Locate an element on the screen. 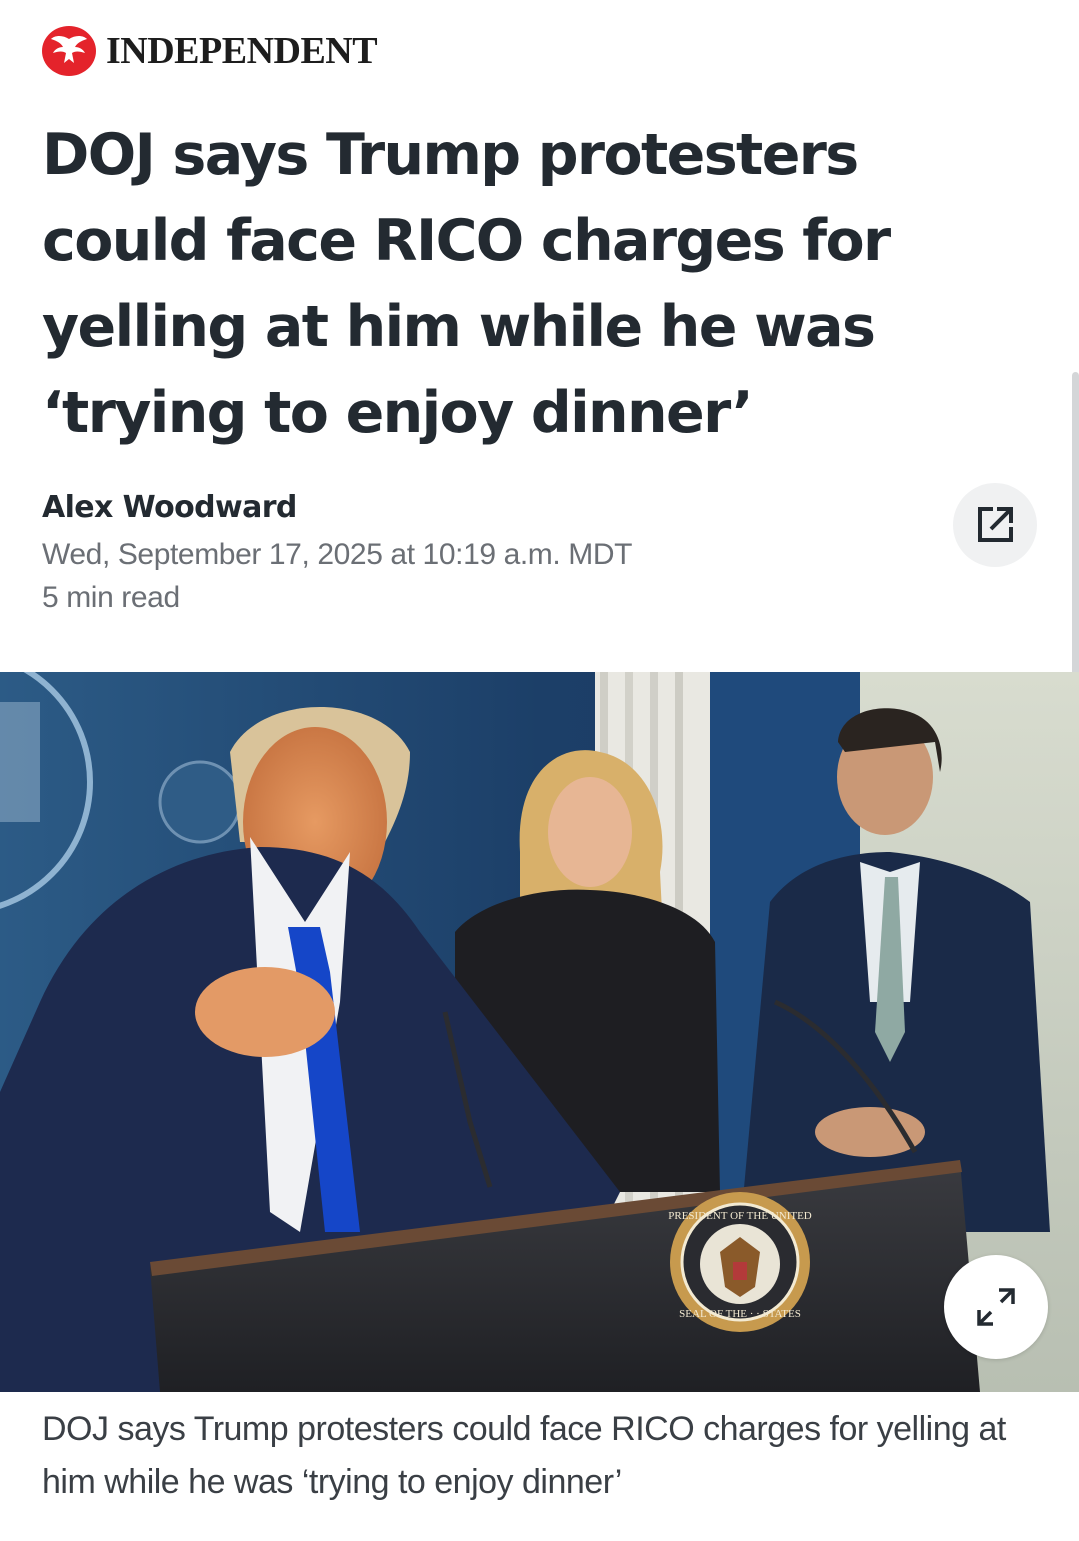 This screenshot has height=1541, width=1079. expand-arrows-icon is located at coordinates (996, 1307).